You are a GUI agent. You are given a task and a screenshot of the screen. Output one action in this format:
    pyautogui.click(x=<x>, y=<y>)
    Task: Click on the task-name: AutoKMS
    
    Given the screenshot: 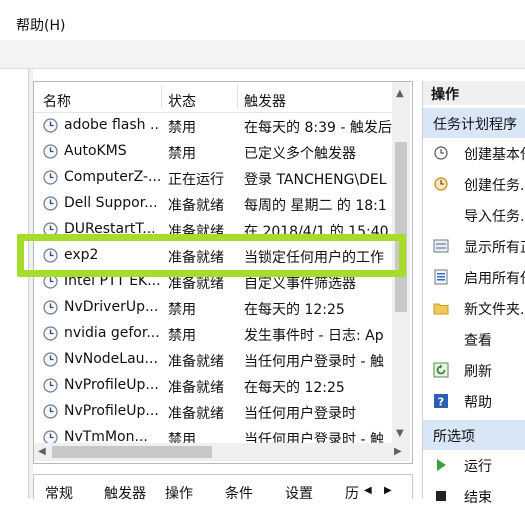 What is the action you would take?
    pyautogui.click(x=95, y=151)
    